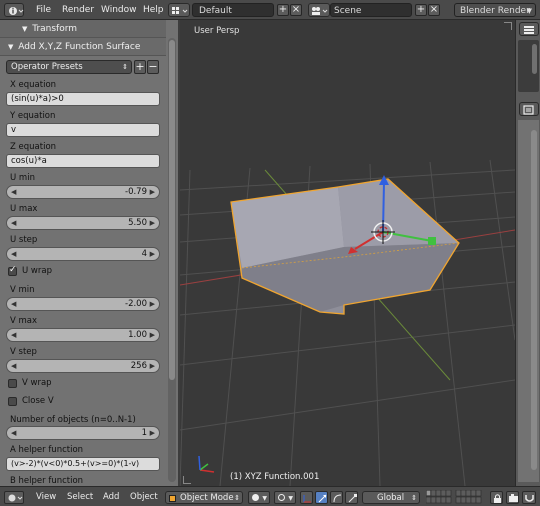 The height and width of the screenshot is (506, 540). Describe the element at coordinates (43, 10) in the screenshot. I see `menu-file: File` at that location.